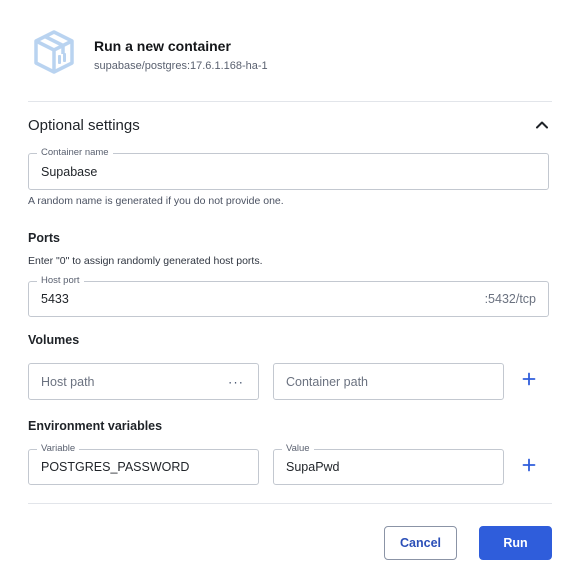 The height and width of the screenshot is (585, 579). Describe the element at coordinates (95, 426) in the screenshot. I see `env-vars-title: Environment variables` at that location.